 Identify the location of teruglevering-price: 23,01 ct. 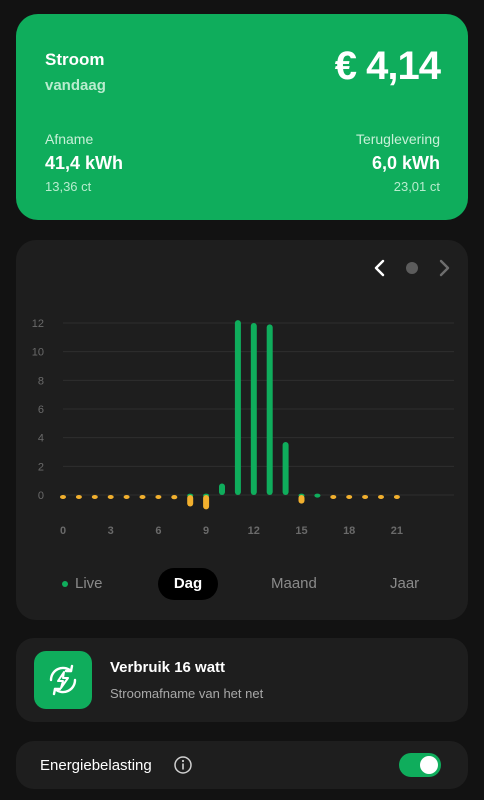
(416, 186).